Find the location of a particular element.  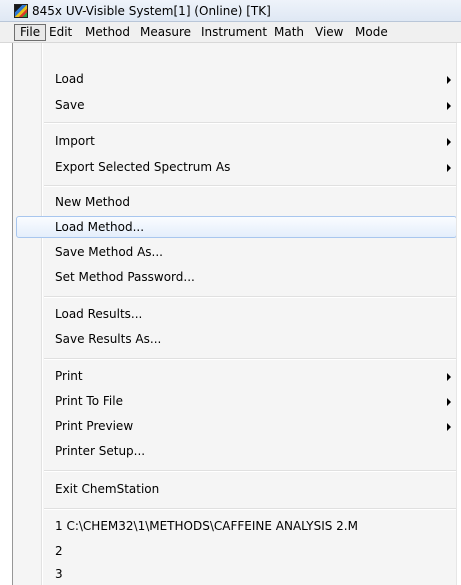

menu-item-print-to-file: Print To File is located at coordinates (236, 401).